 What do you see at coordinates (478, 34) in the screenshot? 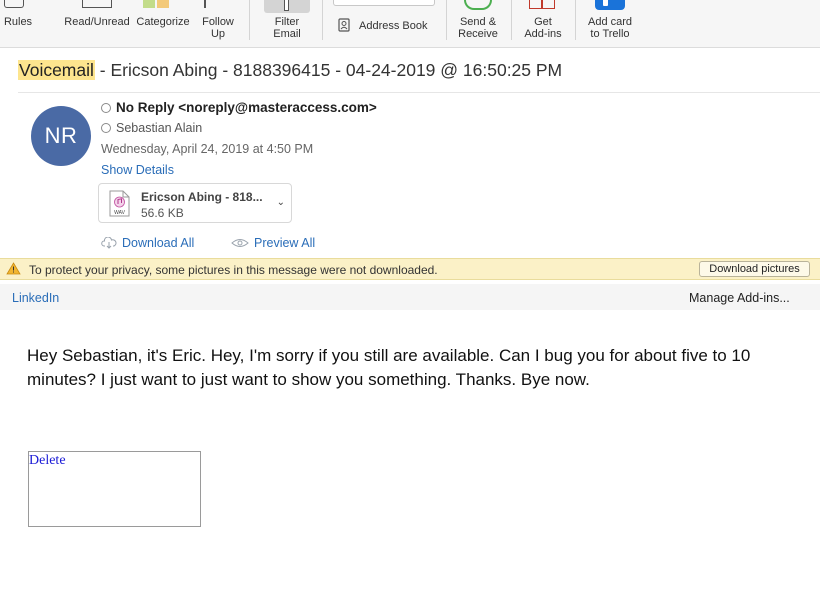
I see `send-receive-label-2: Receive` at bounding box center [478, 34].